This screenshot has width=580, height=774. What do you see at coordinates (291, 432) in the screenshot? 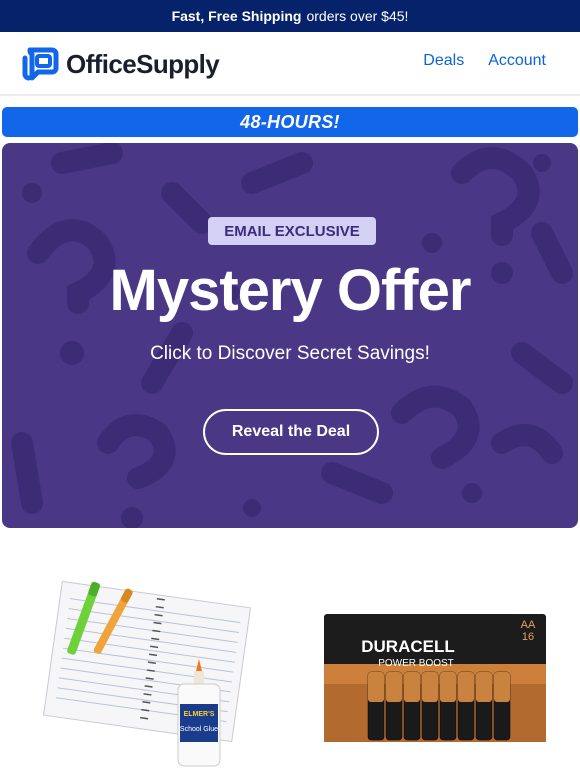
I see `reveal-deal-button: Reveal the Deal` at bounding box center [291, 432].